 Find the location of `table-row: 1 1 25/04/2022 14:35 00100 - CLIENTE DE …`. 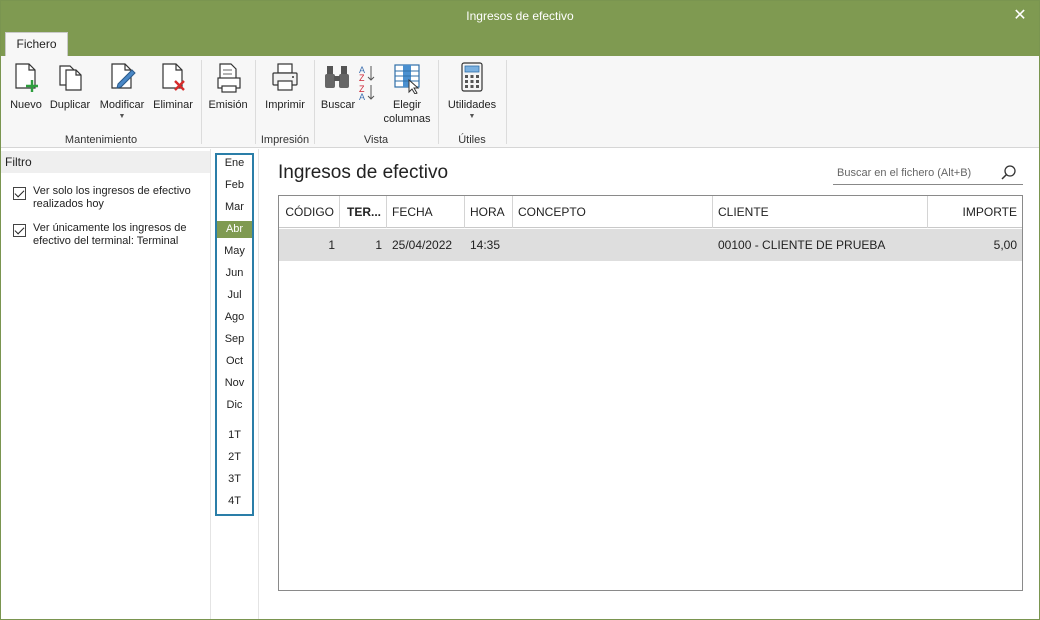

table-row: 1 1 25/04/2022 14:35 00100 - CLIENTE DE … is located at coordinates (650, 245).